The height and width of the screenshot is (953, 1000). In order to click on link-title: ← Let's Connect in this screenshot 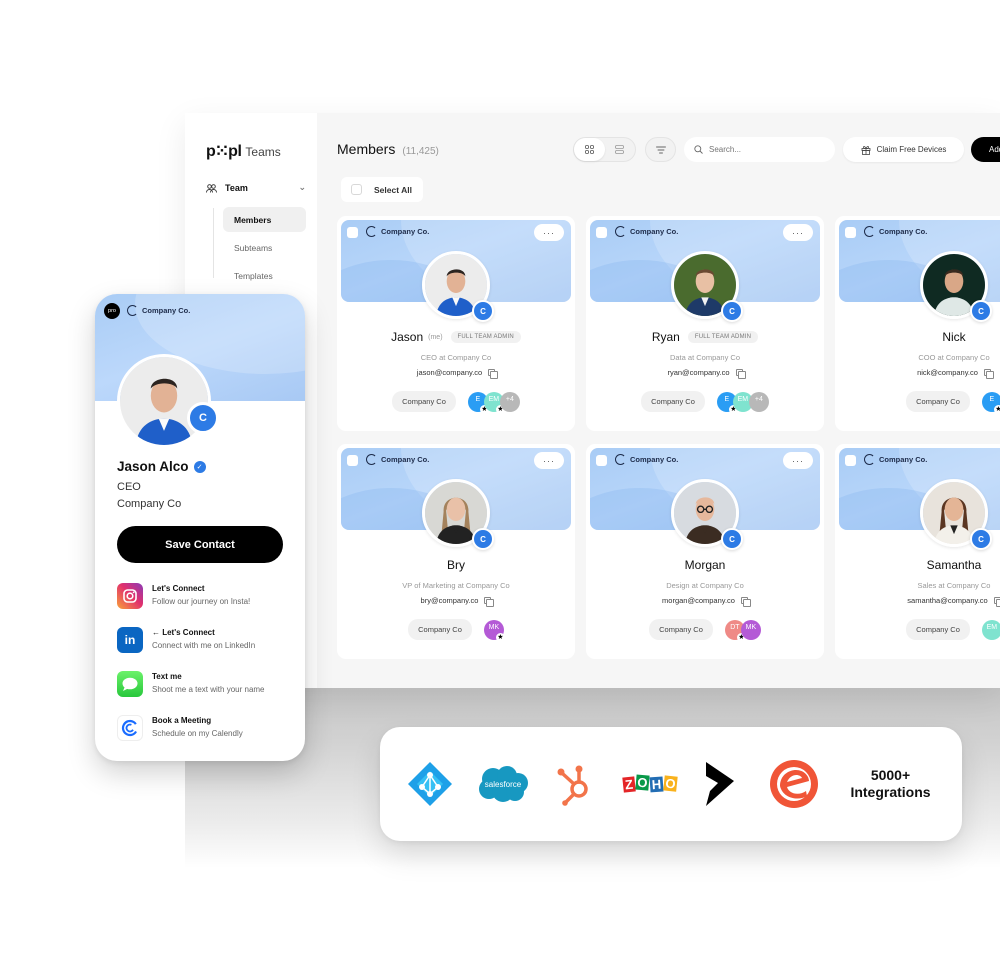, I will do `click(183, 632)`.